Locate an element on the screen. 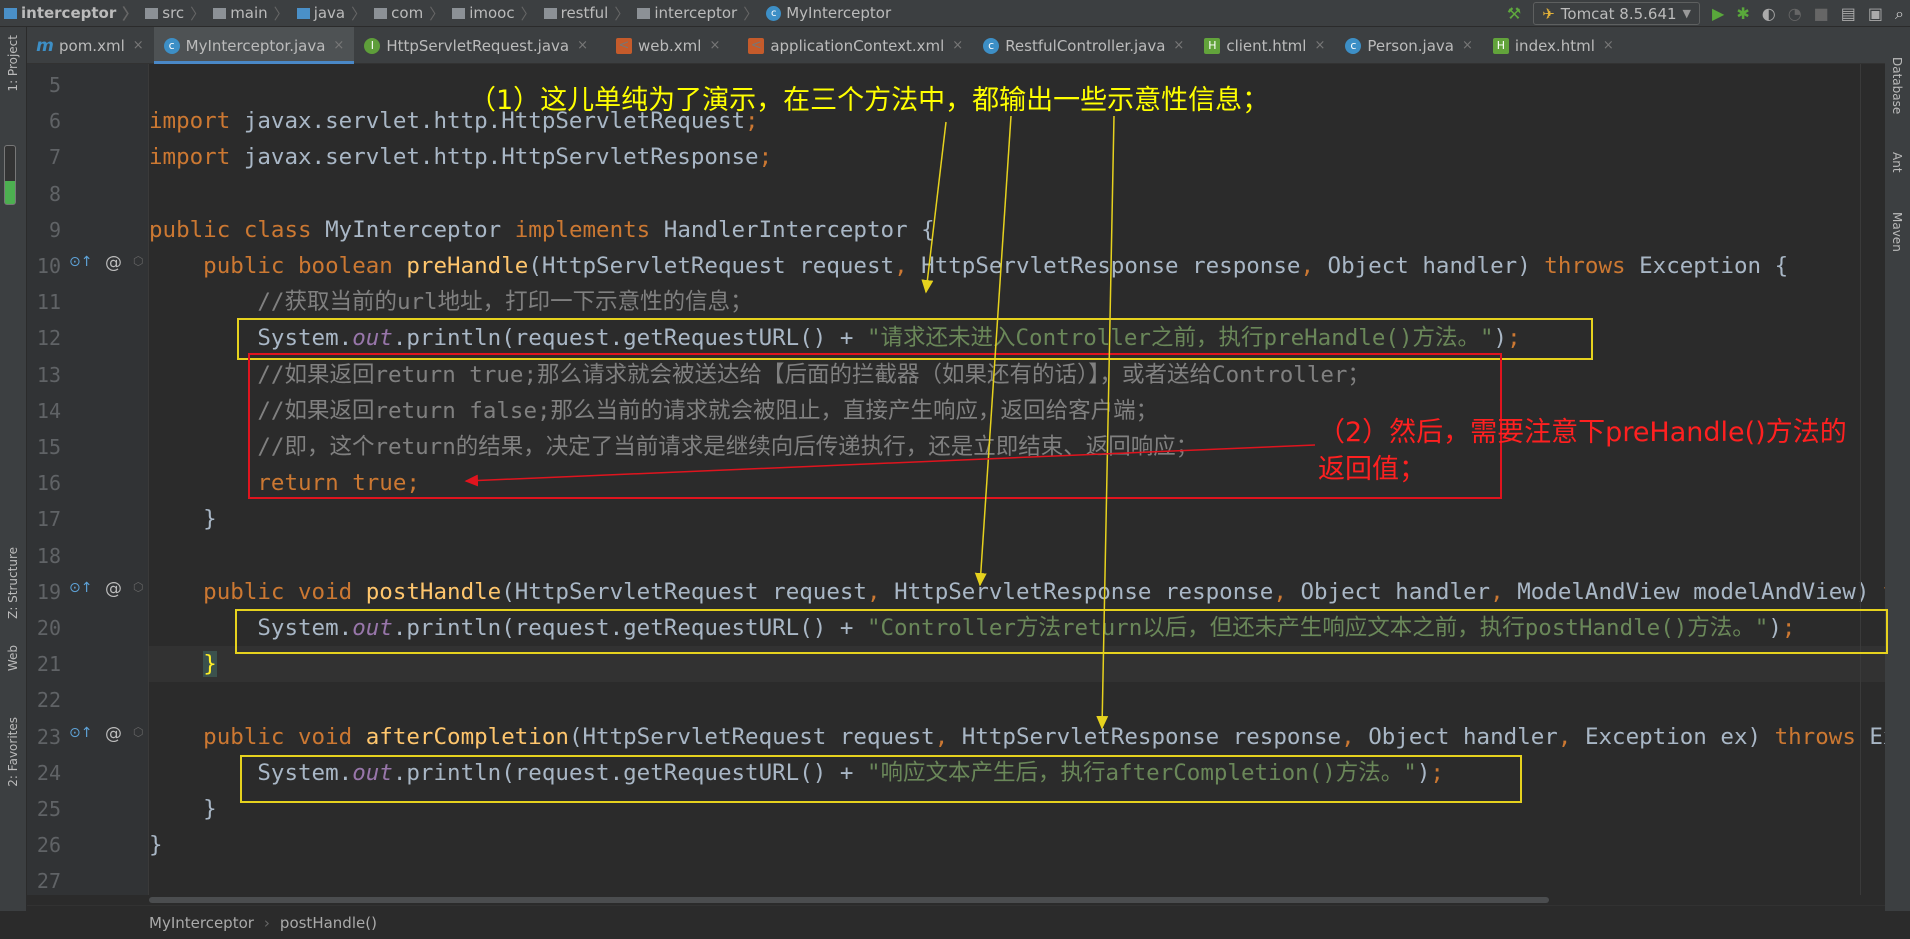  tool-structure: Z: Structure is located at coordinates (13, 583).